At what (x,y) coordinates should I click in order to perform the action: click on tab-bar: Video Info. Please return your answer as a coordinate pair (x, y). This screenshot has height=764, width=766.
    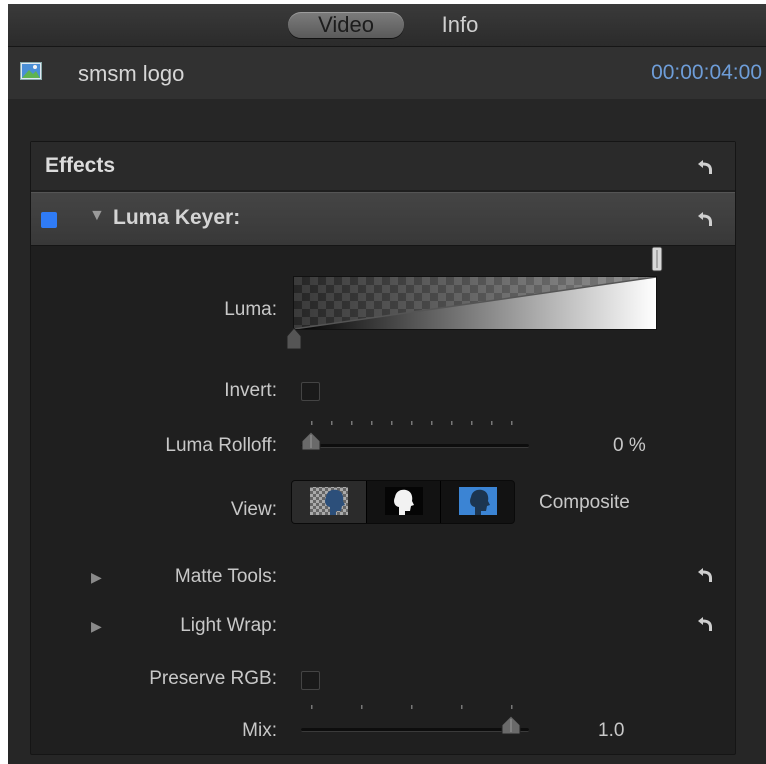
    Looking at the image, I should click on (387, 25).